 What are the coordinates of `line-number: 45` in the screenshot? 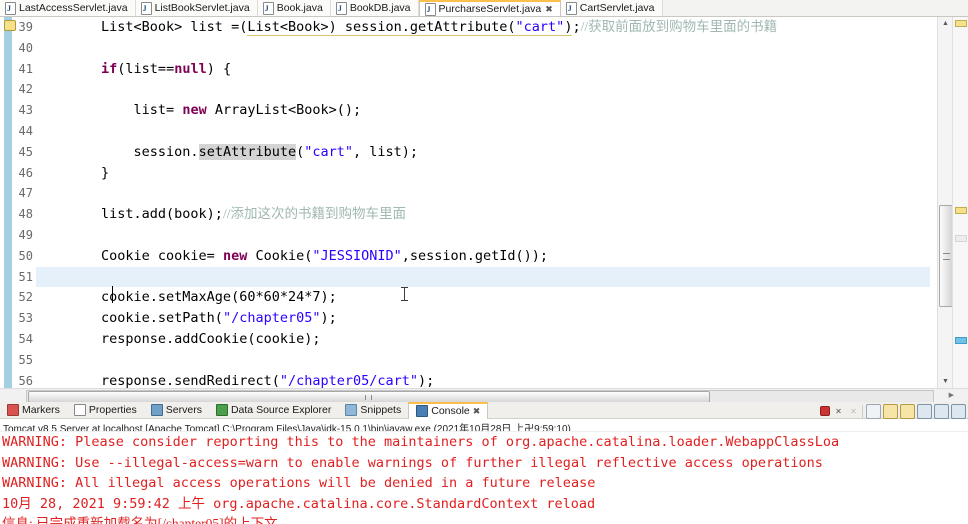 It's located at (25, 151).